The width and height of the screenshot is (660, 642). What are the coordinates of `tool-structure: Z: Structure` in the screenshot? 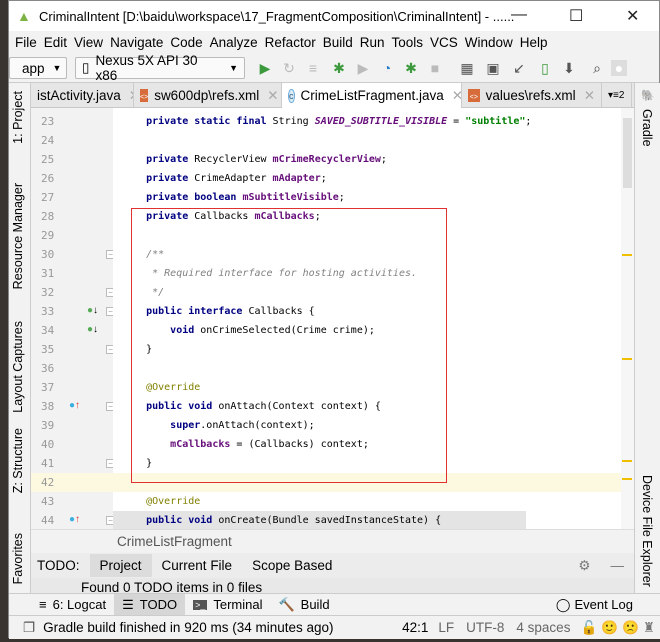 It's located at (18, 460).